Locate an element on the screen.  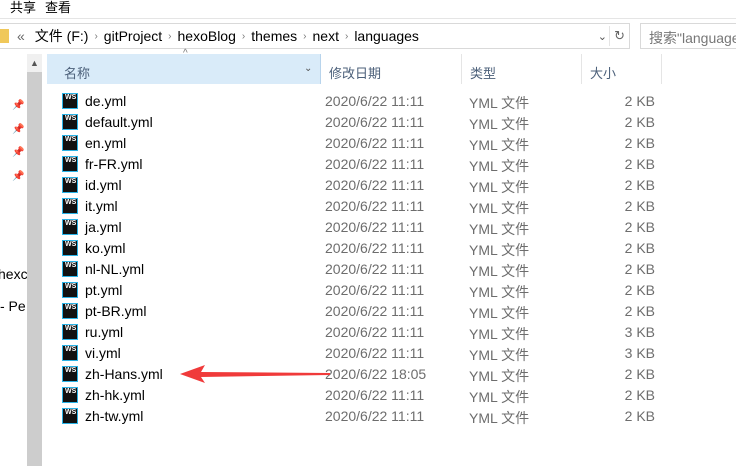
file-row: WS zh-tw.yml 2020/6/22 11:11 YML 文件 2 KB is located at coordinates (362, 416).